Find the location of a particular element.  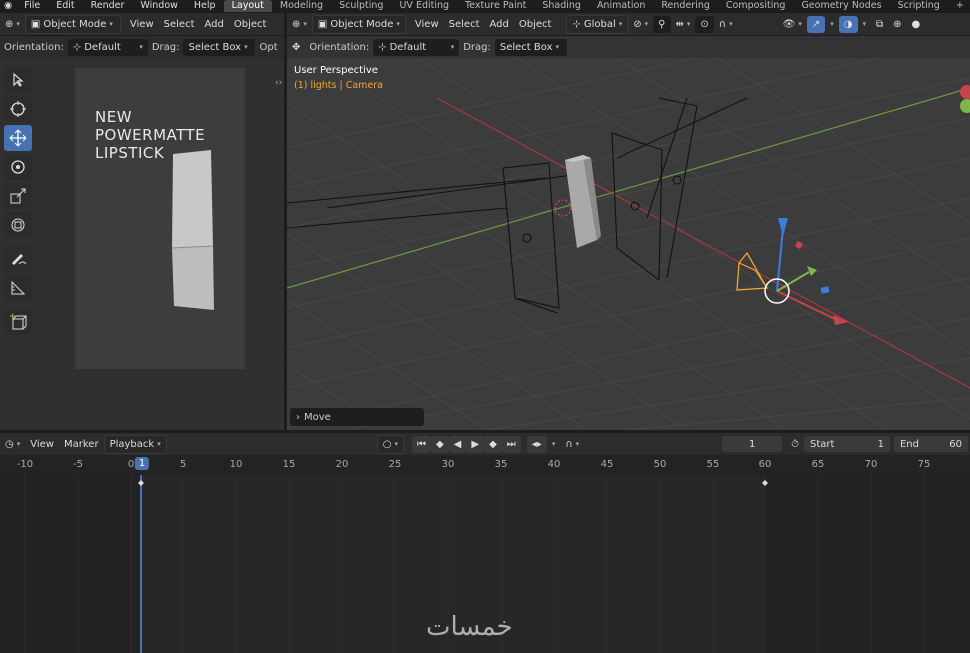

ruler-tick: 20 is located at coordinates (342, 464).